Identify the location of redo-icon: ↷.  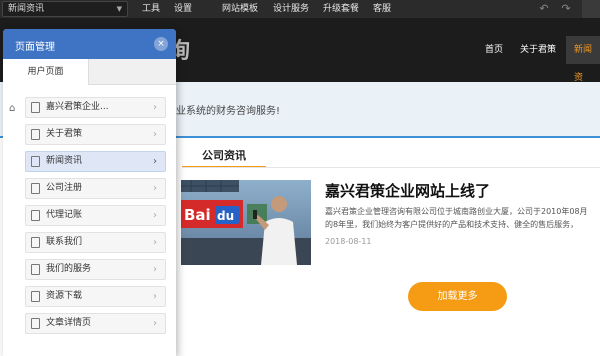
(566, 9).